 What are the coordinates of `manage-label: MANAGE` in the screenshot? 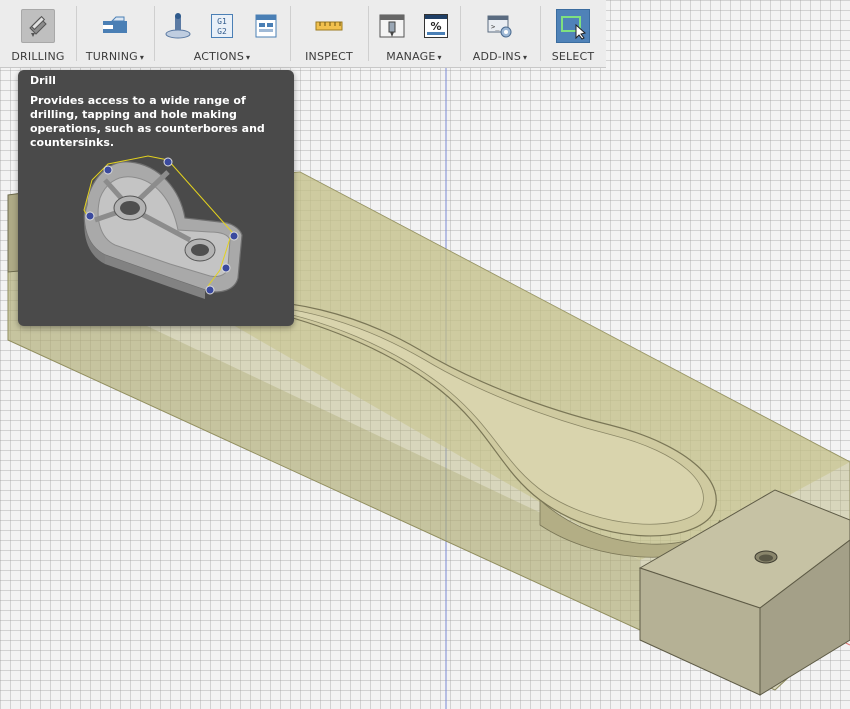 It's located at (411, 56).